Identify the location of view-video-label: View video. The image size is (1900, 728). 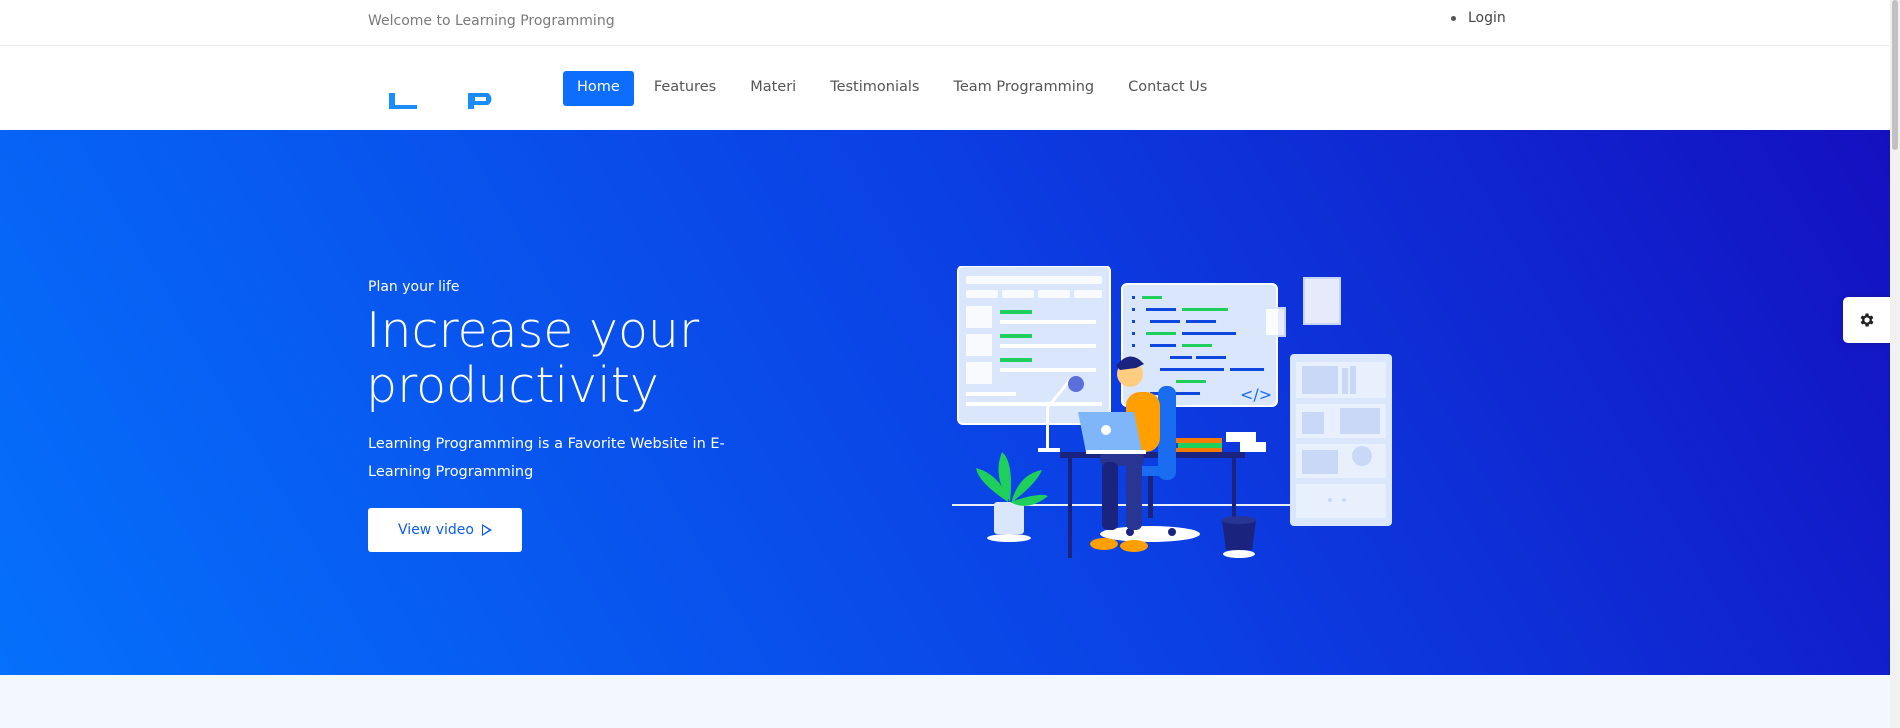
(436, 530).